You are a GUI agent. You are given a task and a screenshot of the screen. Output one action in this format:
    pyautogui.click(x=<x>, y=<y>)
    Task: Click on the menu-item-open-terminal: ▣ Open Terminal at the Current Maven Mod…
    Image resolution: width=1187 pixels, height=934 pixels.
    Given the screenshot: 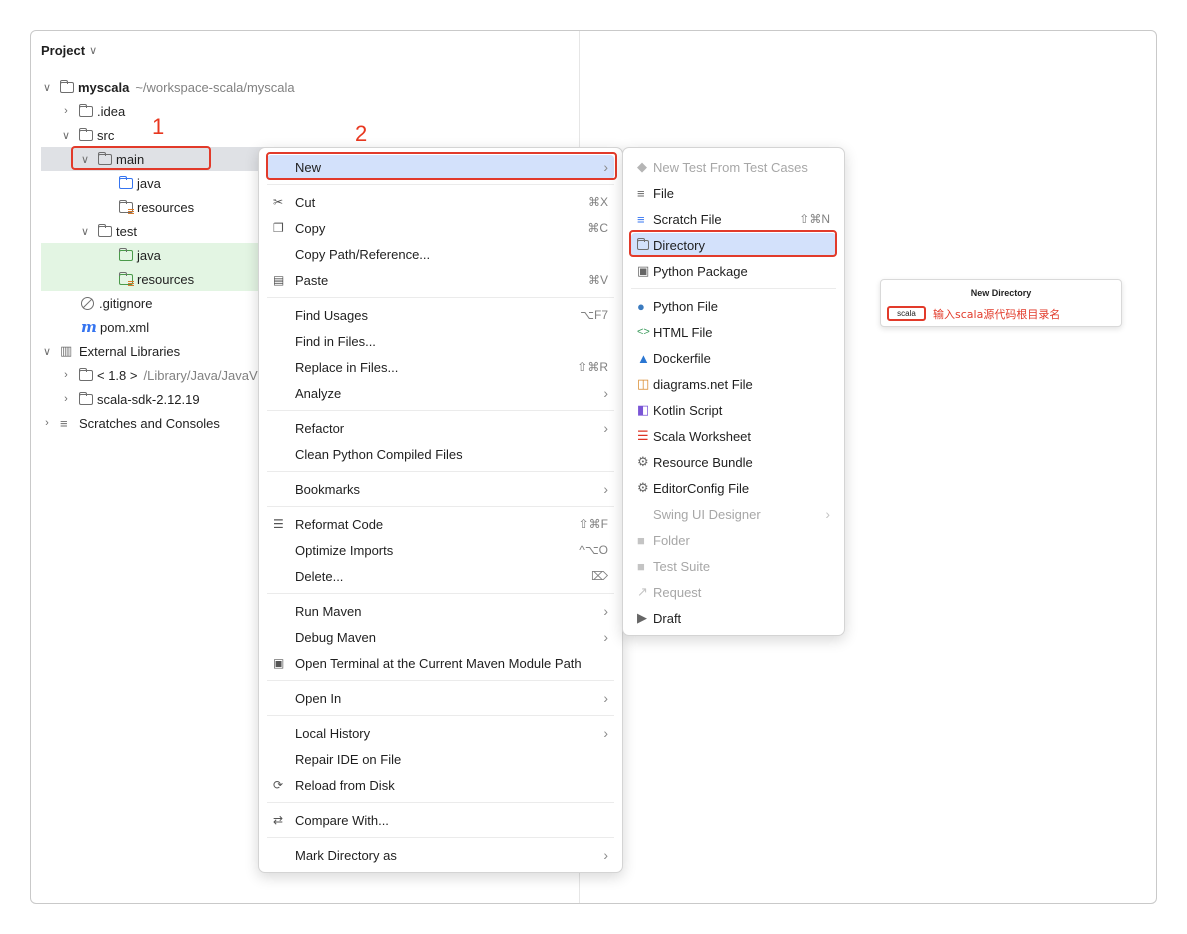 What is the action you would take?
    pyautogui.click(x=440, y=663)
    